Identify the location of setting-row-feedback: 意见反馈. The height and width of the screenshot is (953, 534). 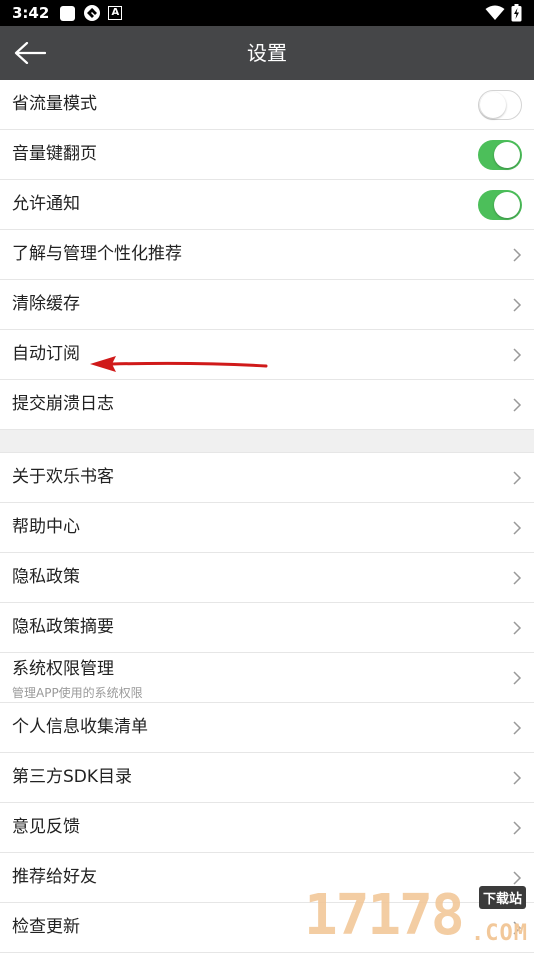
(267, 828).